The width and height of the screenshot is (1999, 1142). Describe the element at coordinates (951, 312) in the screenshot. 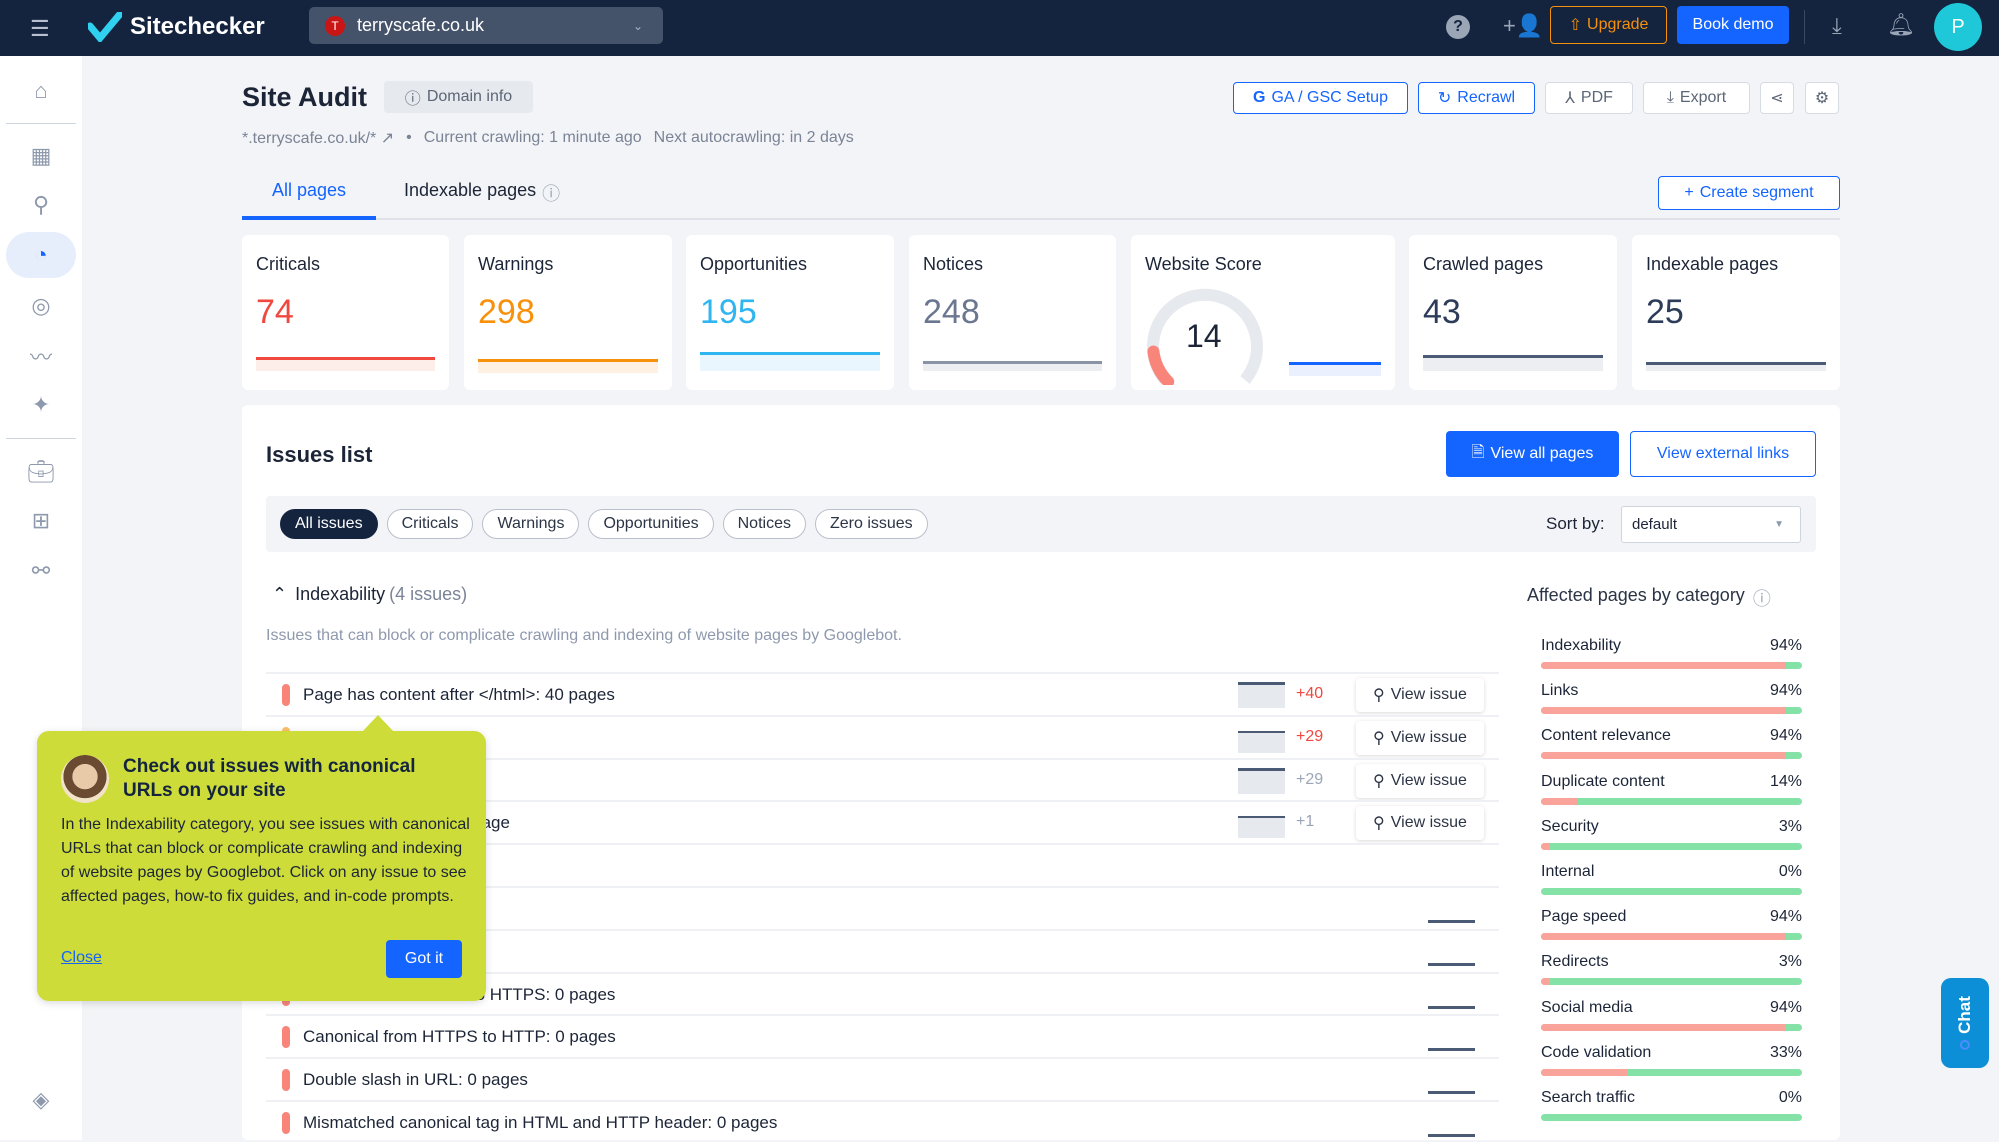

I see `card-value: 248` at that location.